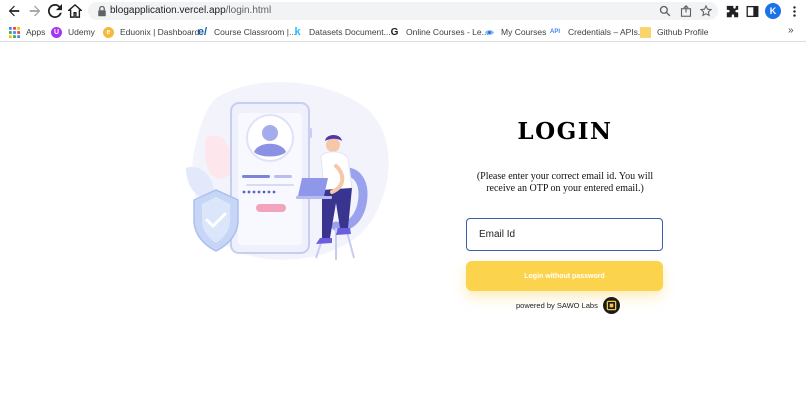 The width and height of the screenshot is (806, 395). What do you see at coordinates (565, 131) in the screenshot?
I see `login-title: LOGIN` at bounding box center [565, 131].